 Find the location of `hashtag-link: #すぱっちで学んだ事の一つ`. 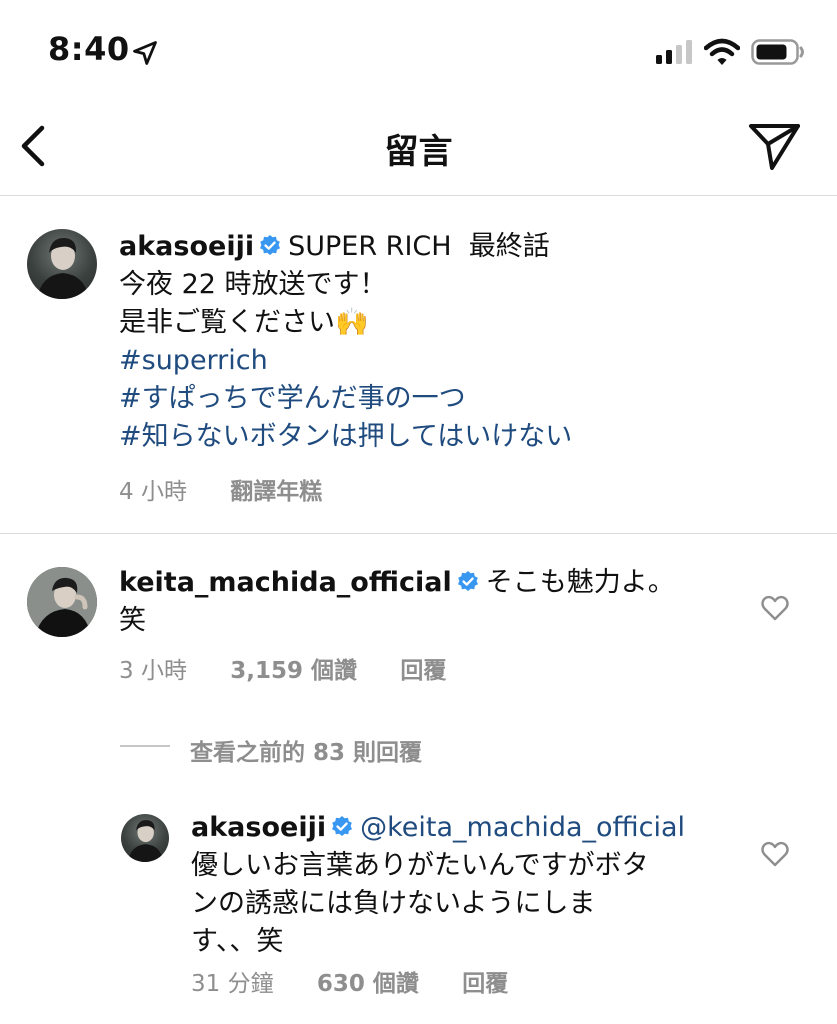

hashtag-link: #すぱっちで学んだ事の一つ is located at coordinates (469, 399).